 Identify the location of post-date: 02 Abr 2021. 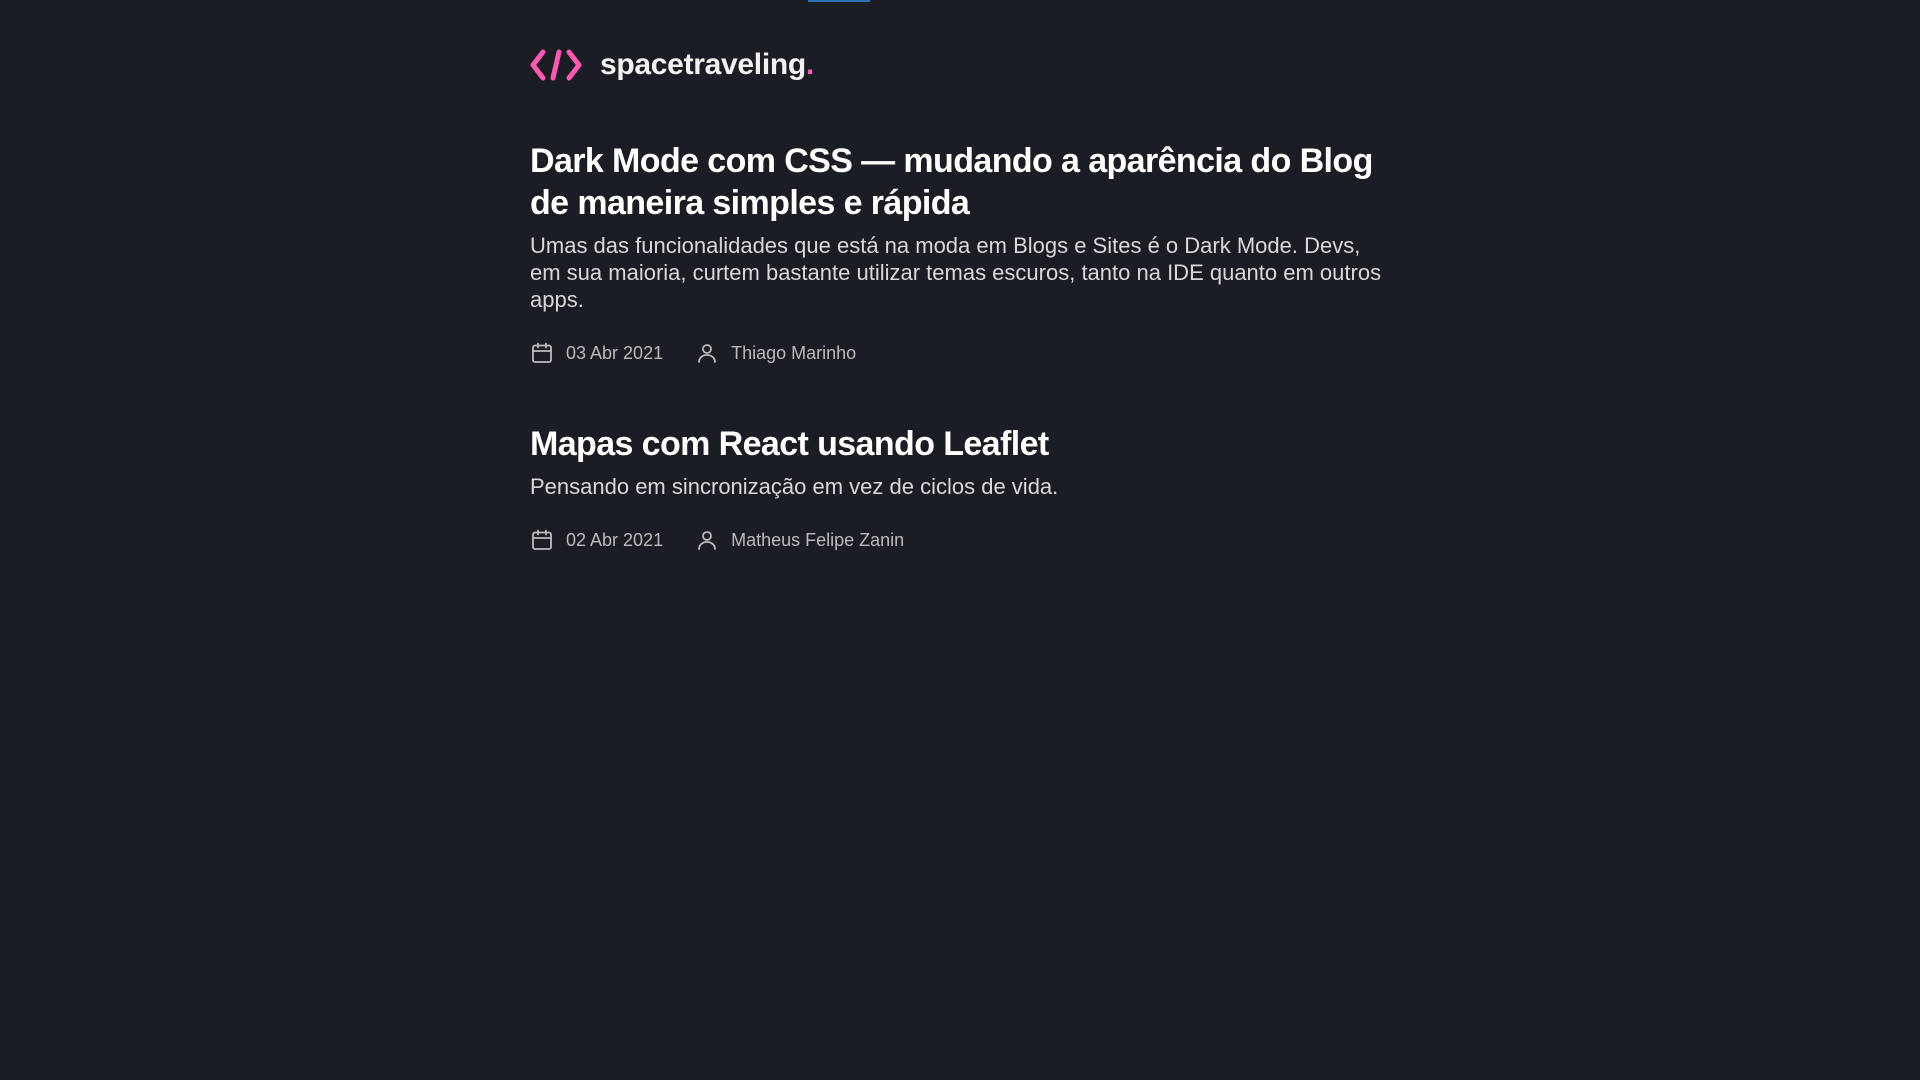
(596, 540).